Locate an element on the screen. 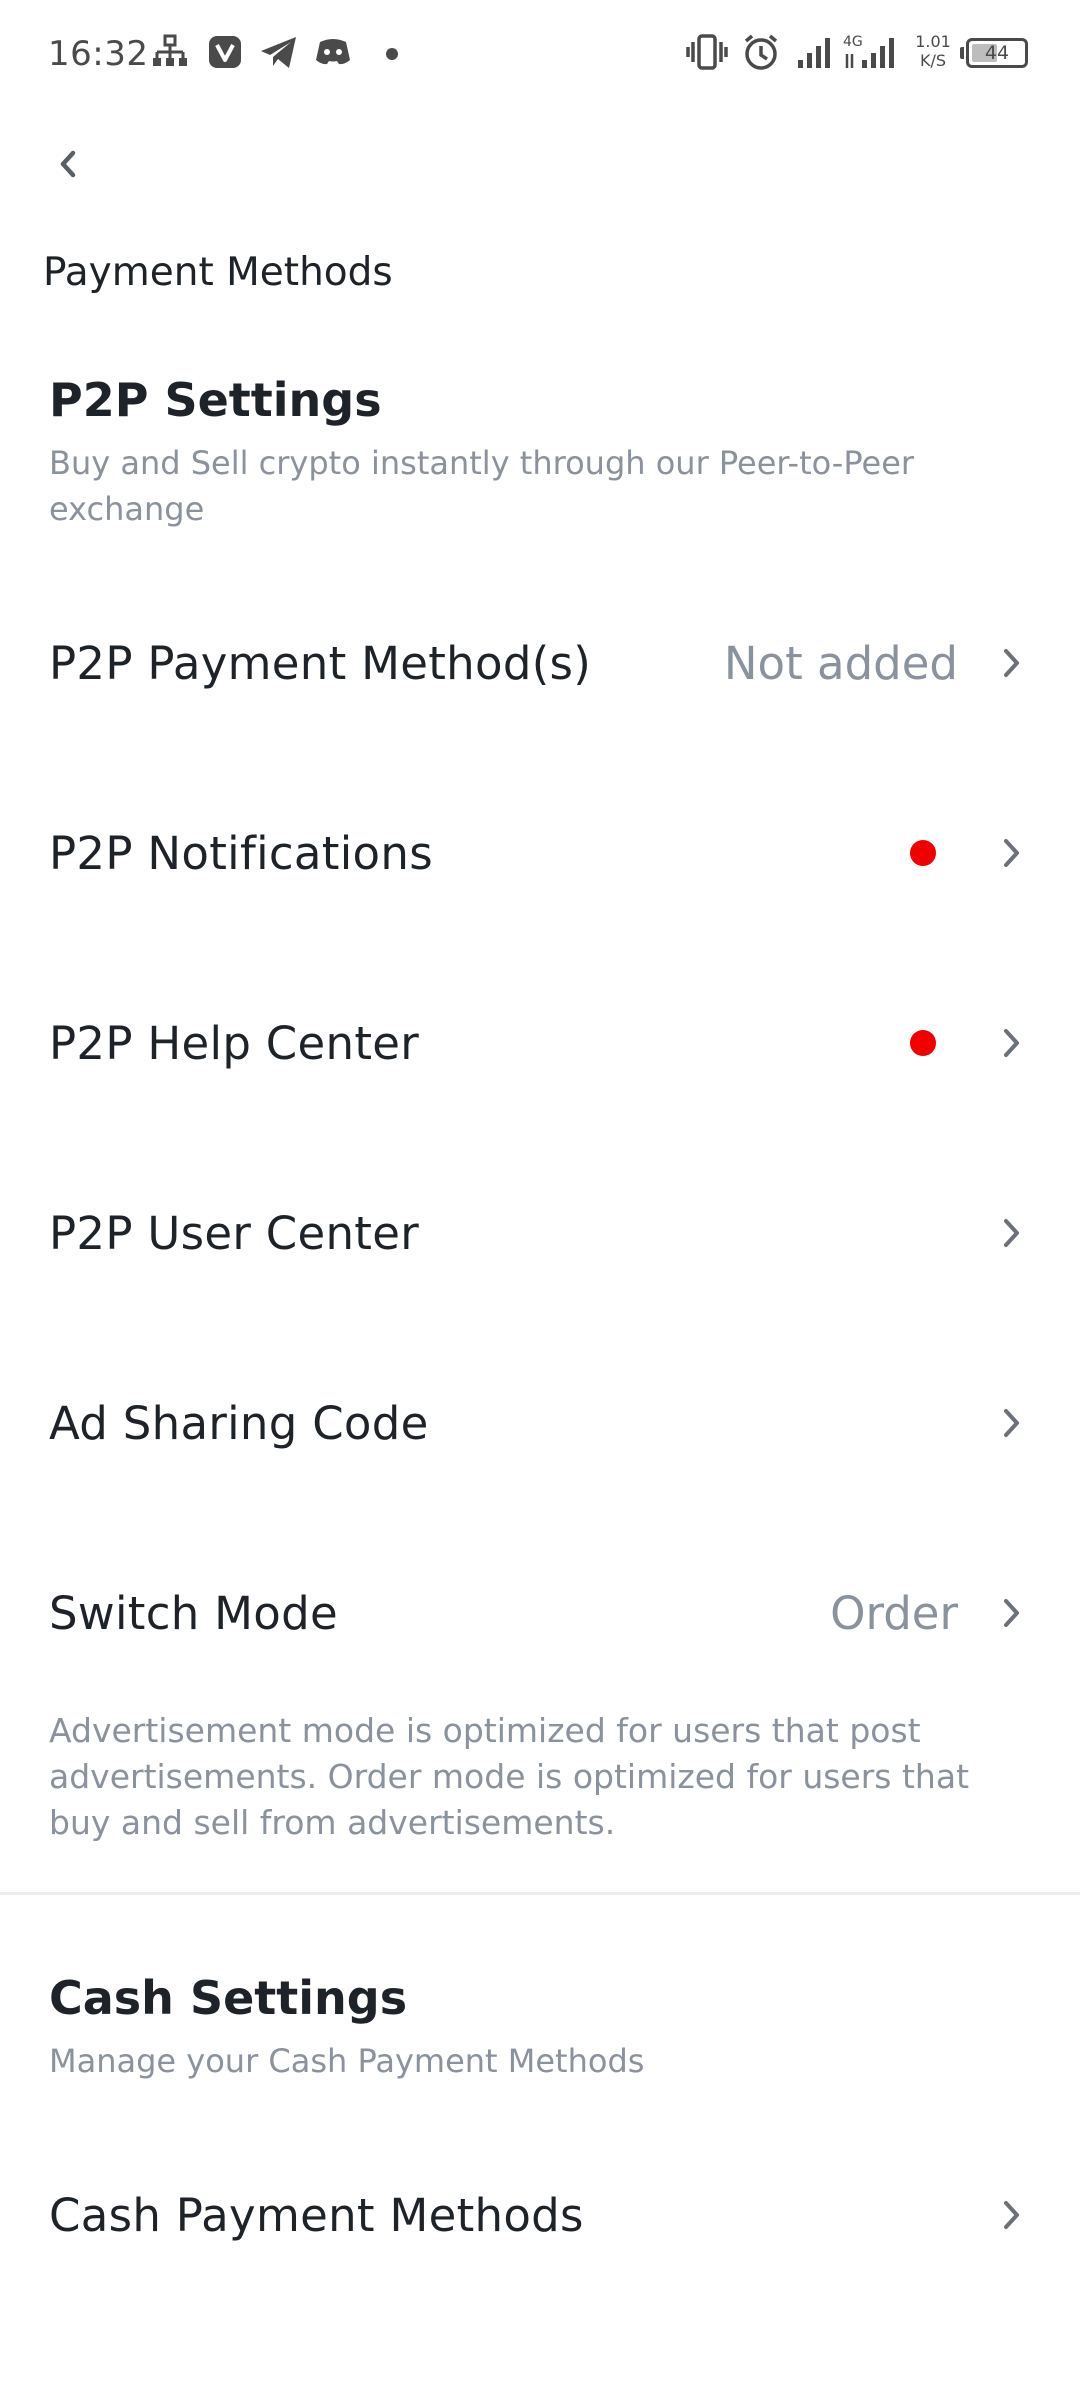 This screenshot has width=1080, height=2400. row-label: Switch Mode is located at coordinates (193, 1613).